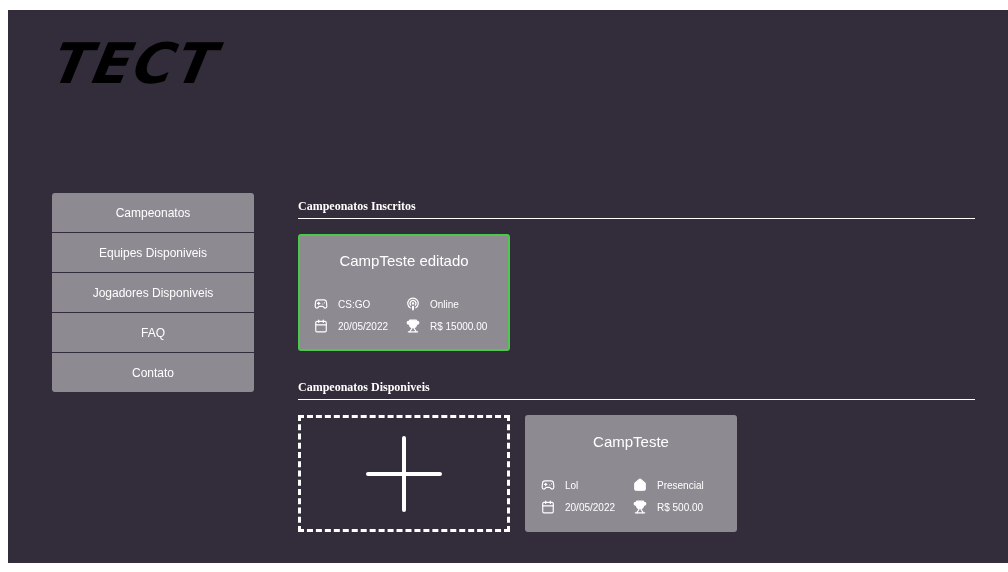  What do you see at coordinates (413, 304) in the screenshot?
I see `broadcast-icon` at bounding box center [413, 304].